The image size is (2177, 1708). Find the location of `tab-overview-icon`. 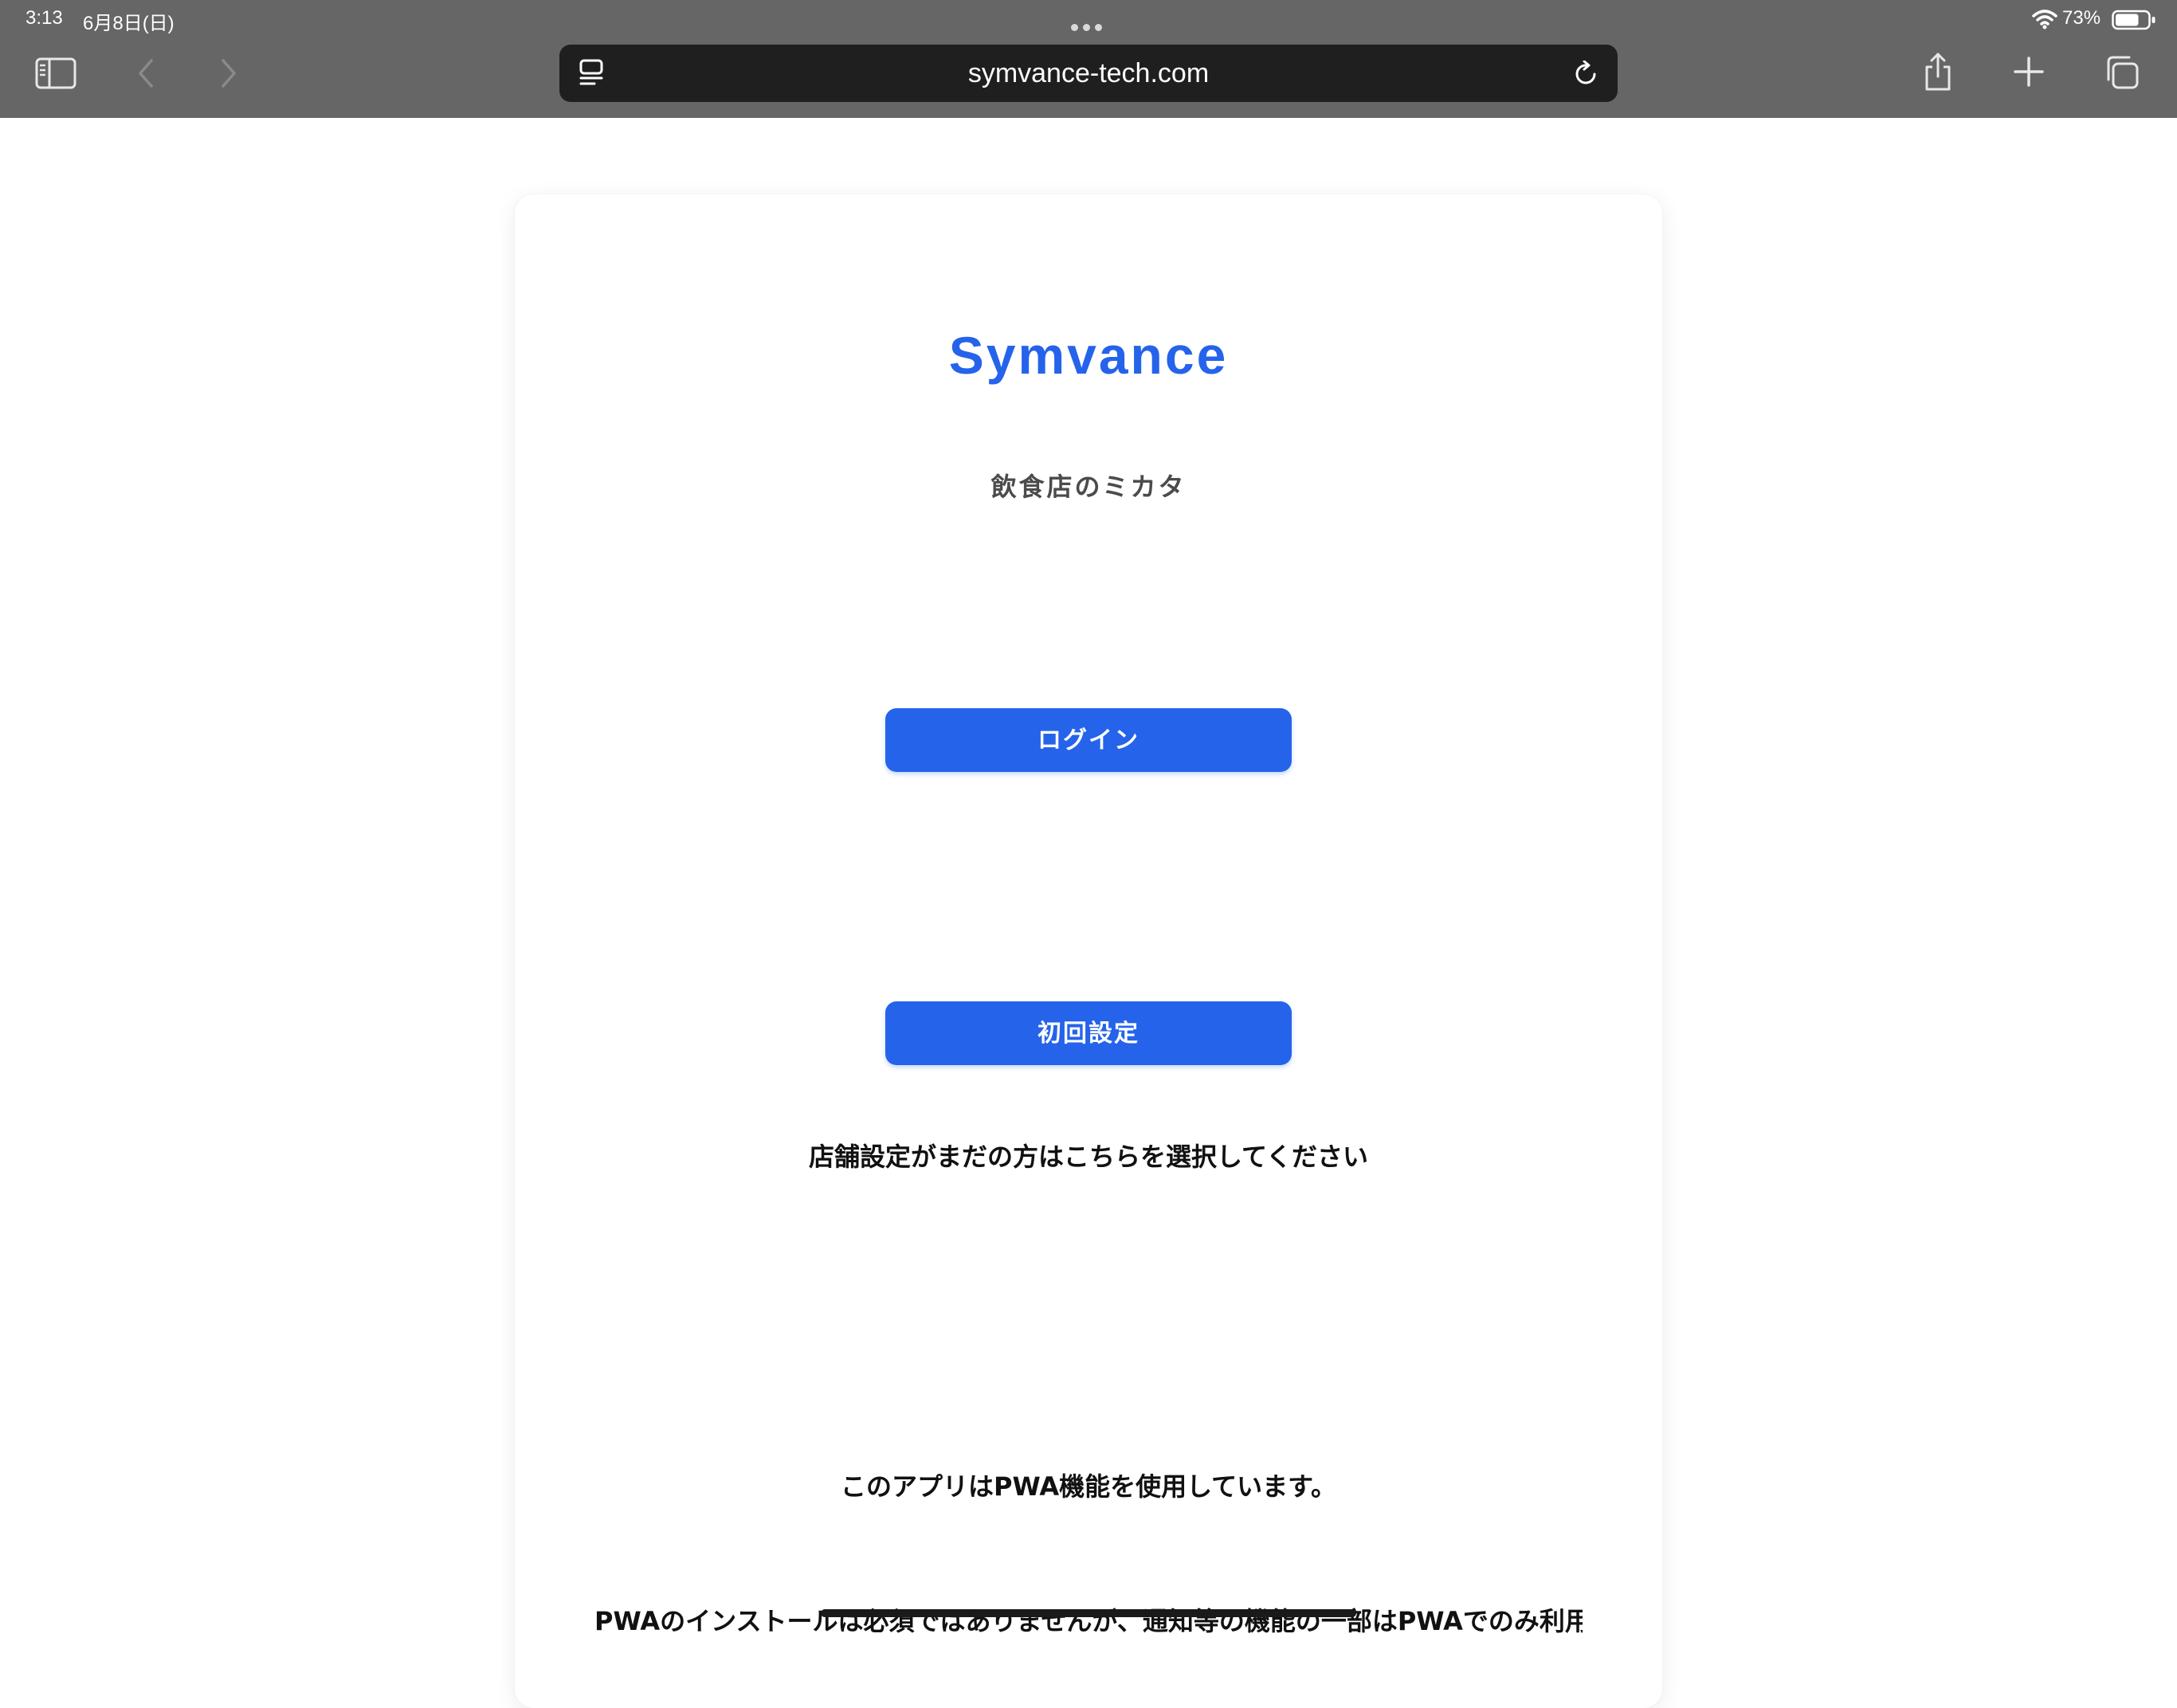

tab-overview-icon is located at coordinates (2122, 73).